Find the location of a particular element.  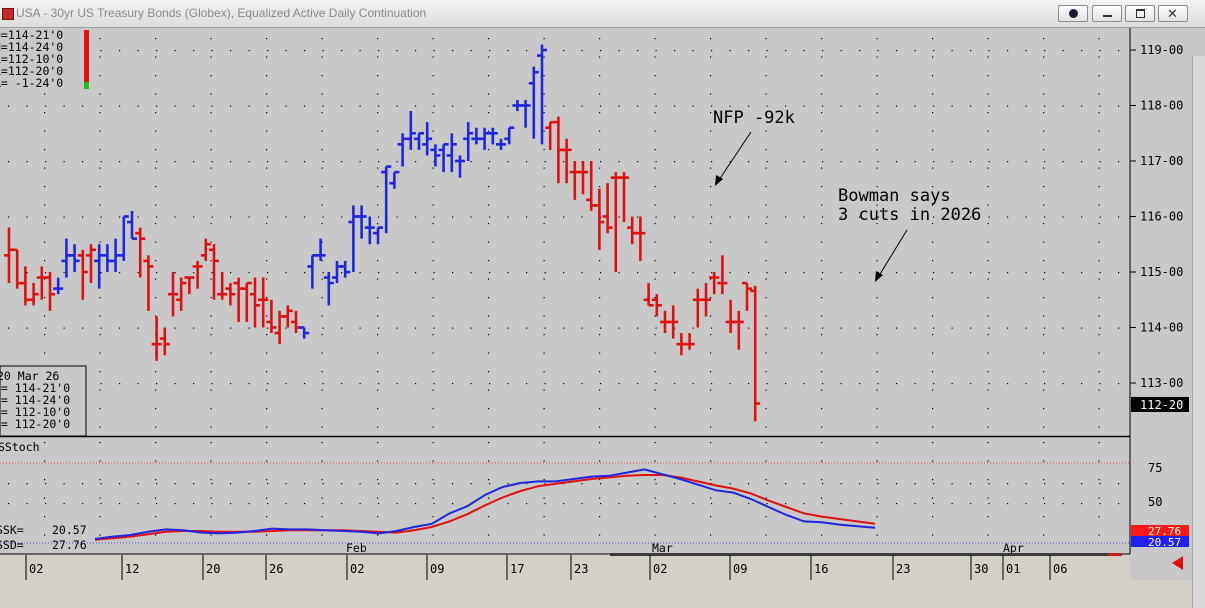

date-axis-label: 12 is located at coordinates (132, 569).